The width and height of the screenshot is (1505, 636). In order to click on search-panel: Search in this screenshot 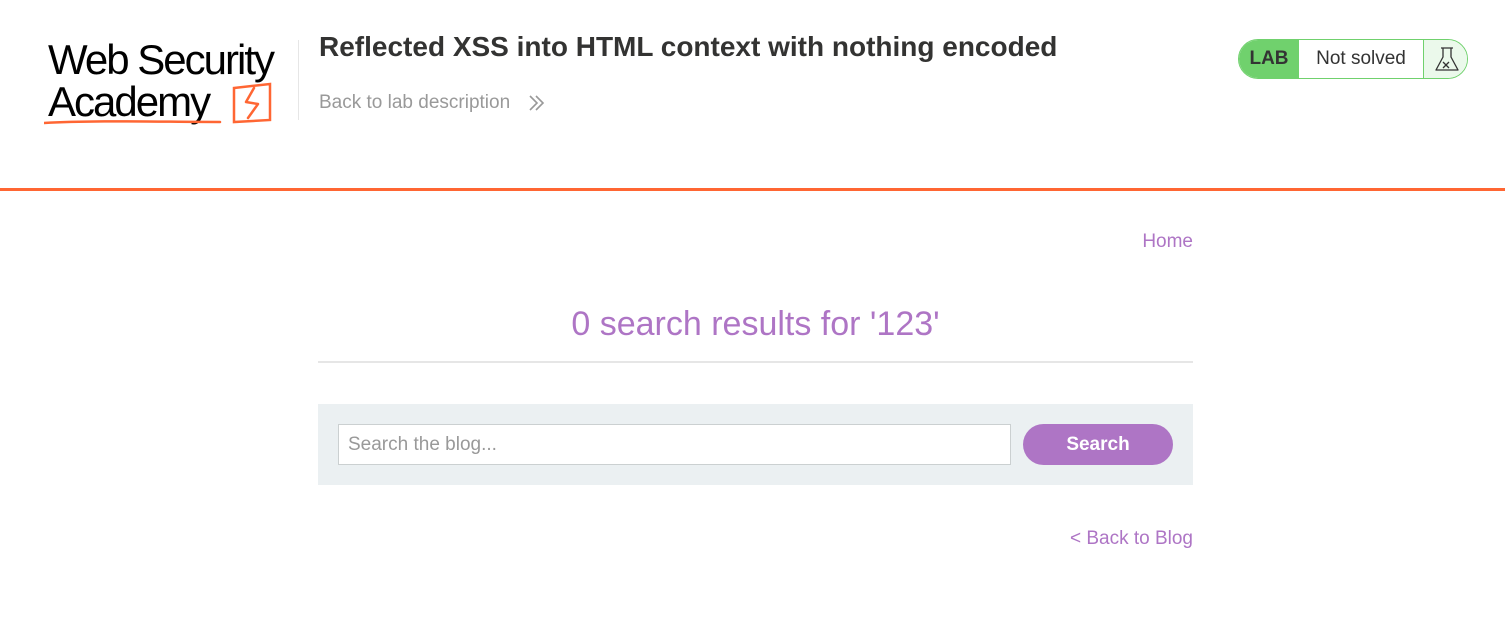, I will do `click(755, 444)`.